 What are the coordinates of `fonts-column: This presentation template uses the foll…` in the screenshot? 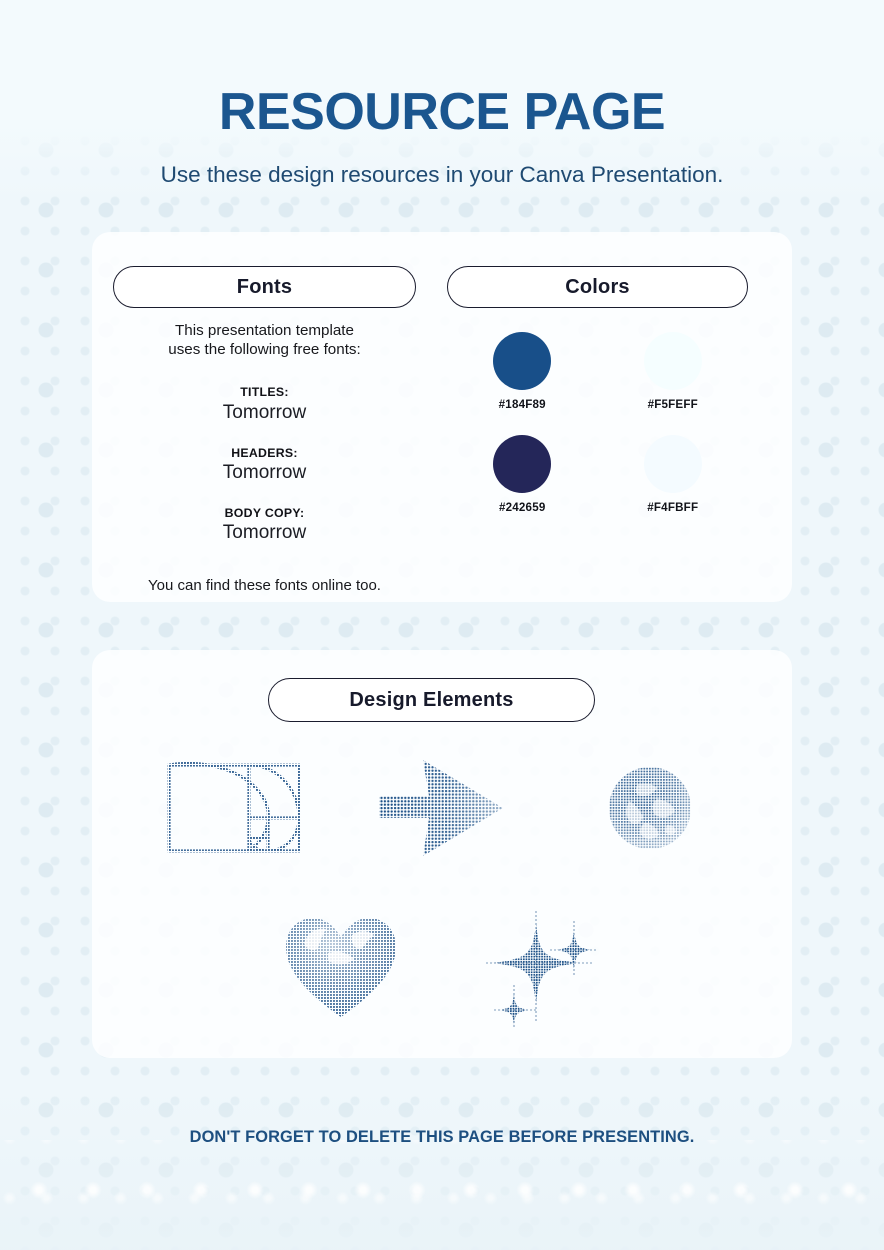 It's located at (264, 458).